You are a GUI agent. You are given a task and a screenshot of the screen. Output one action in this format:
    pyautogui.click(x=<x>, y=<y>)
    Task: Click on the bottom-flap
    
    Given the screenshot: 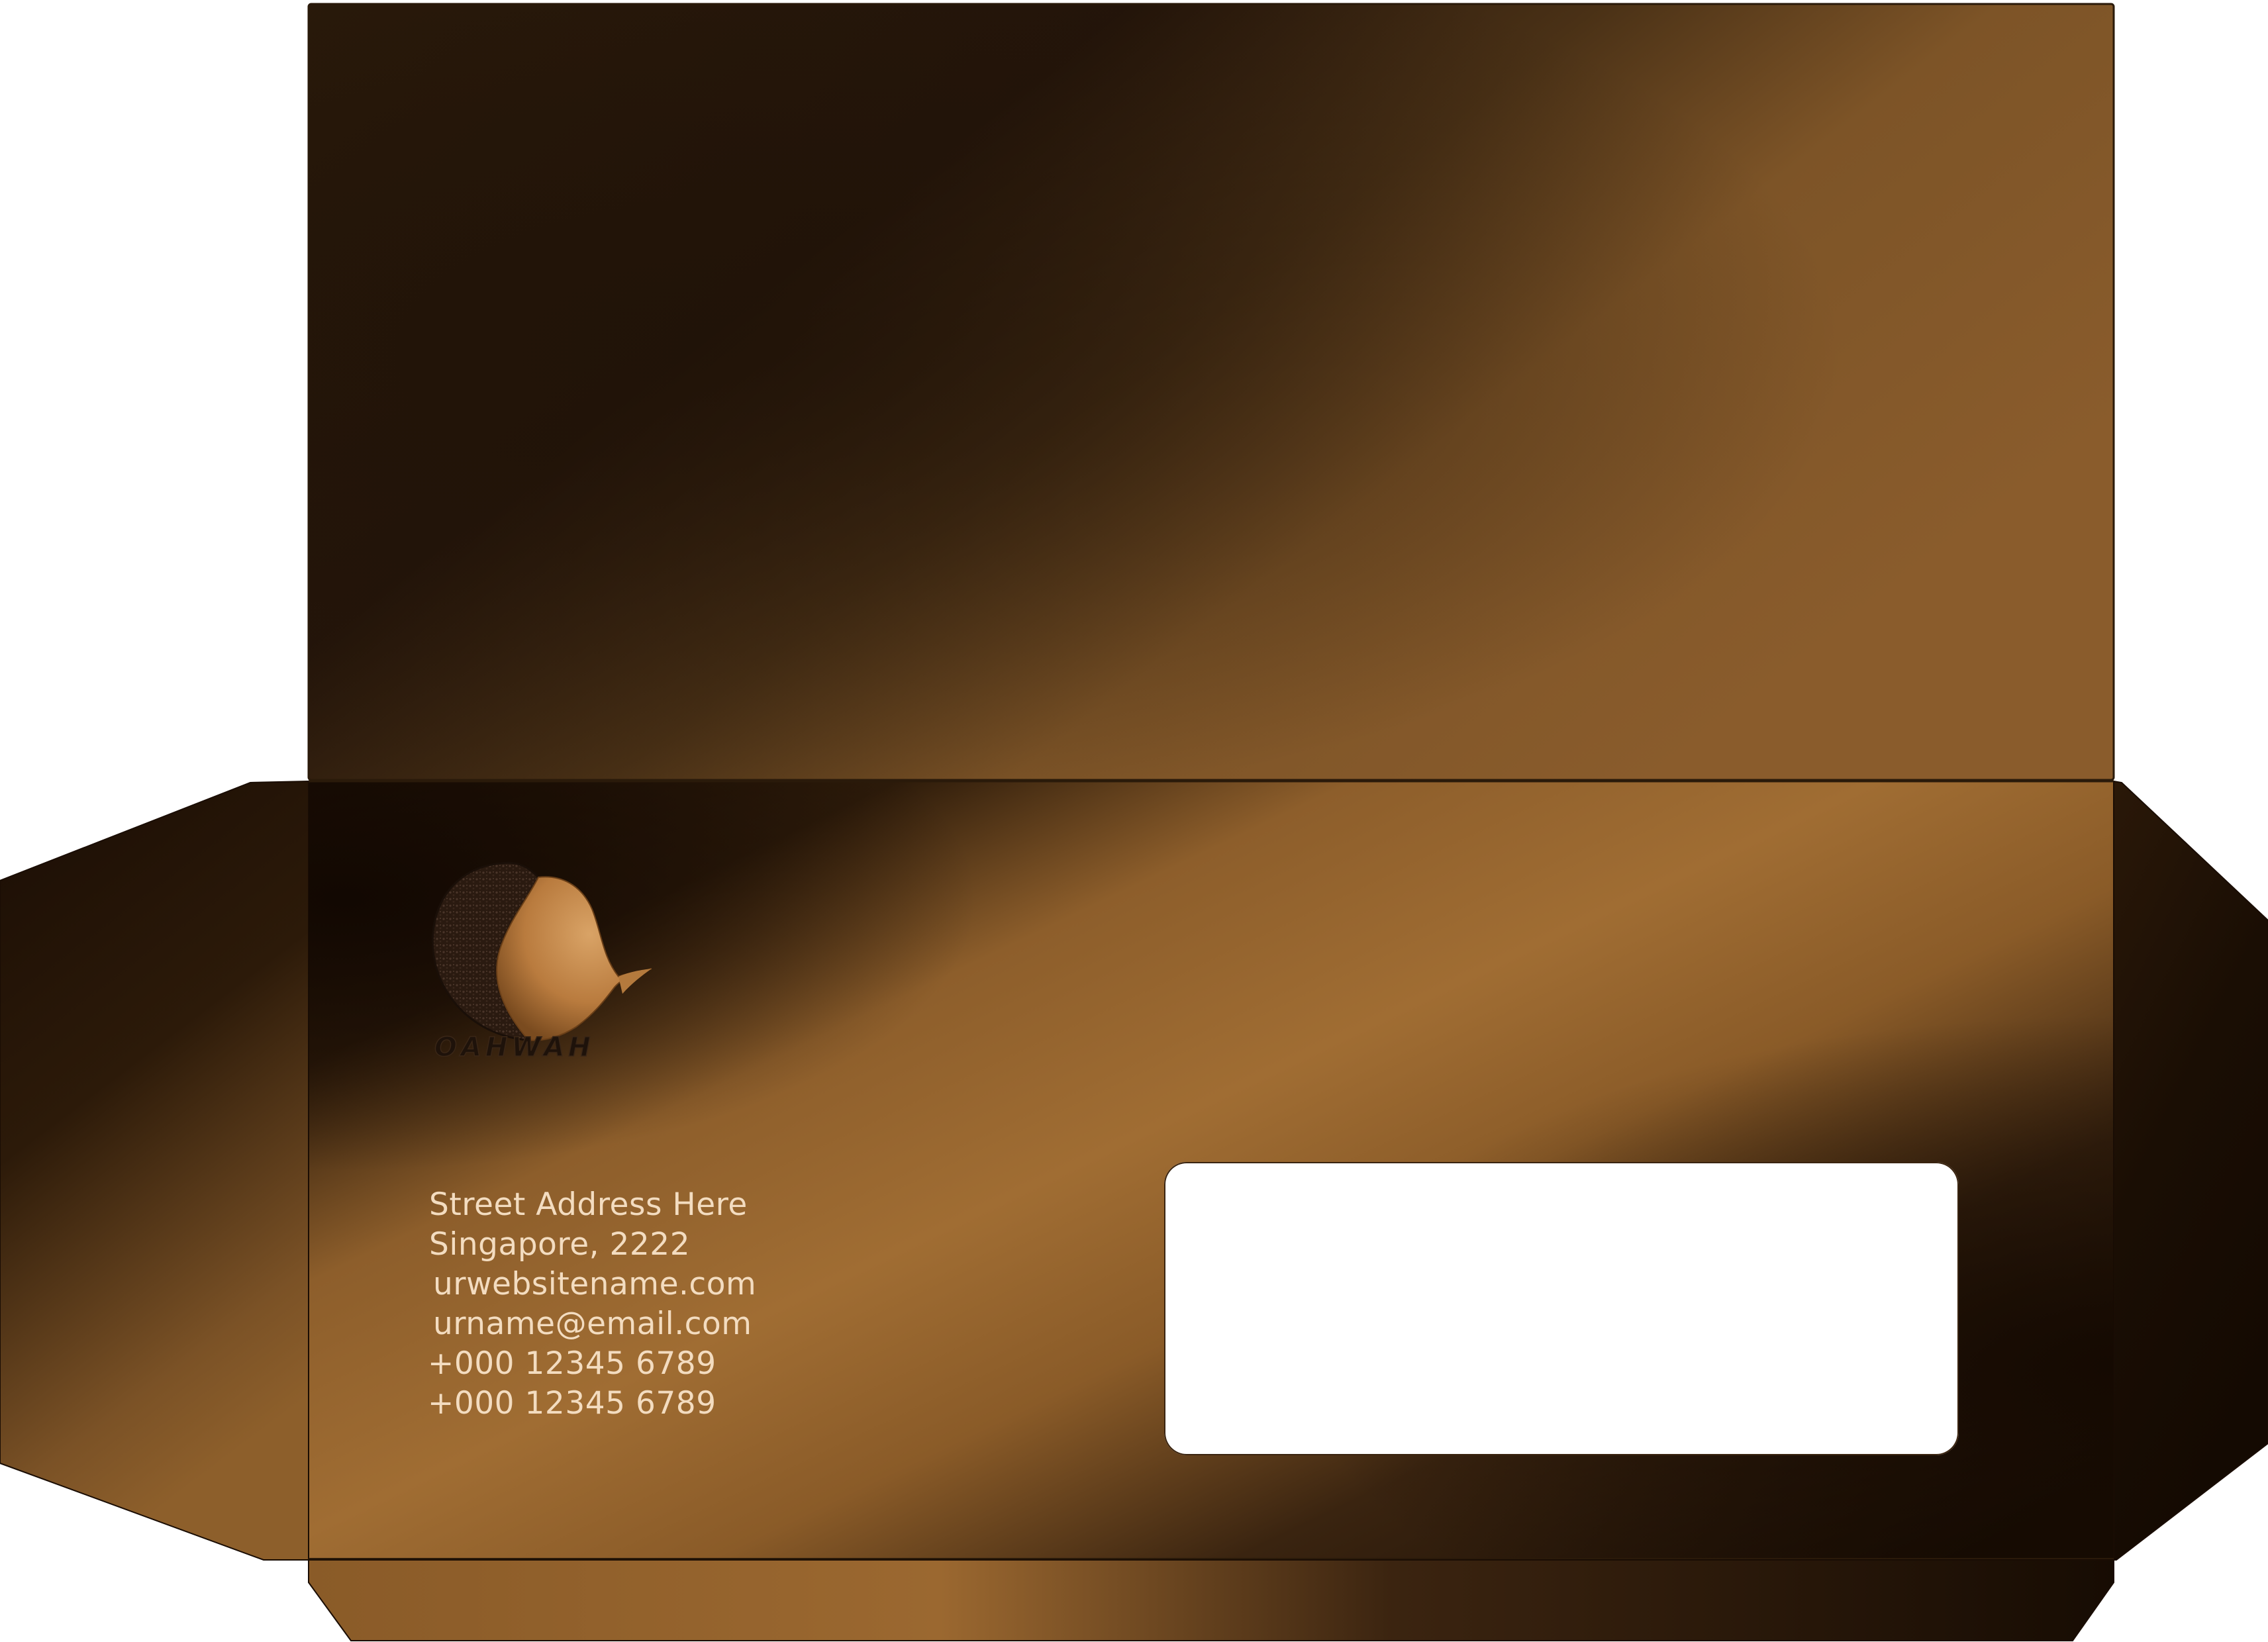 What is the action you would take?
    pyautogui.click(x=1211, y=1600)
    